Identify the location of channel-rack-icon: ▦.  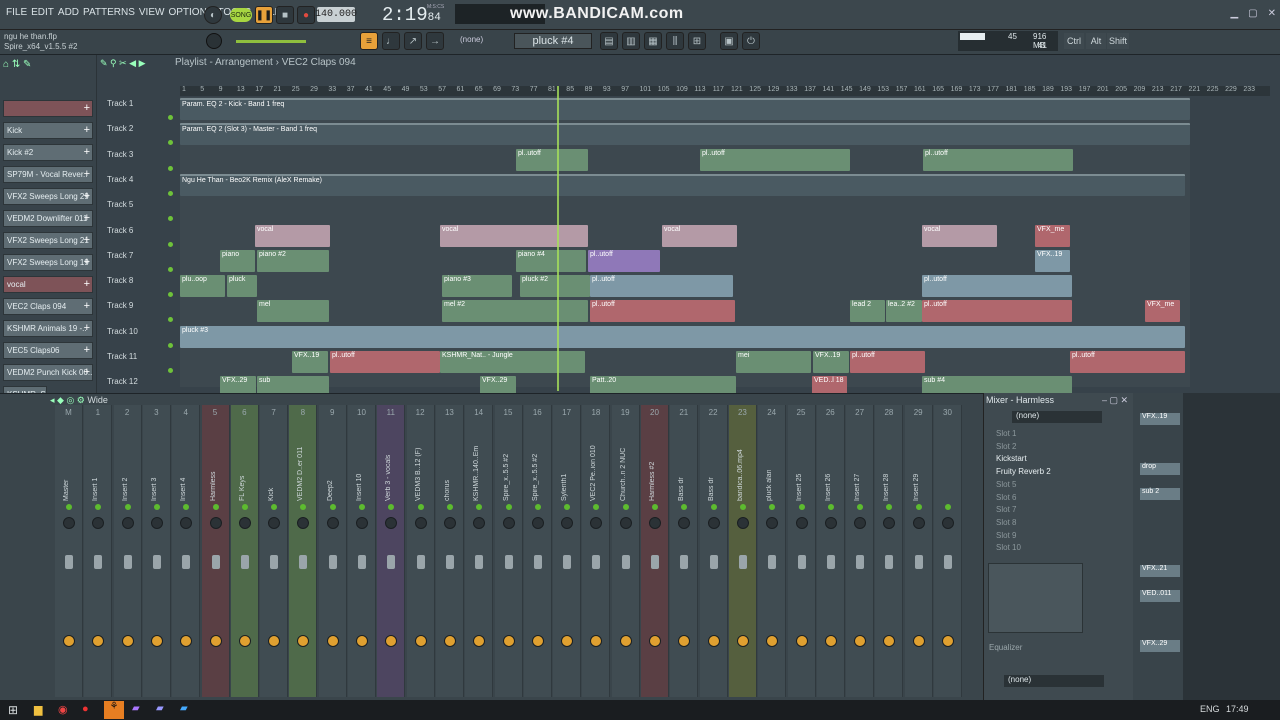
(653, 41).